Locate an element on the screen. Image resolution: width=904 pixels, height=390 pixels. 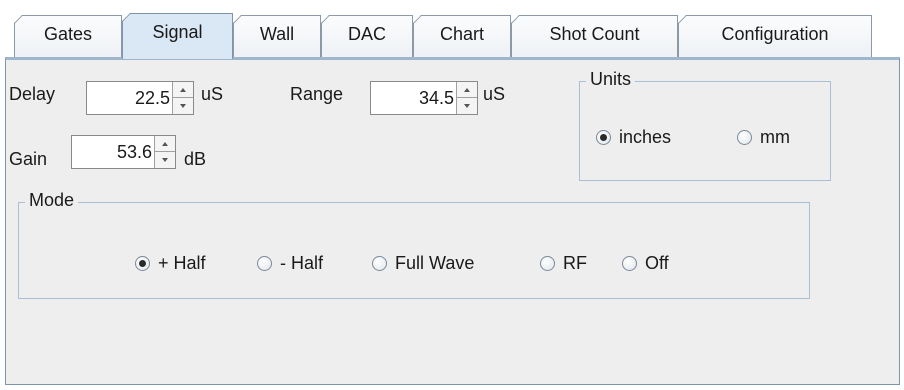
range-increment-button is located at coordinates (467, 90).